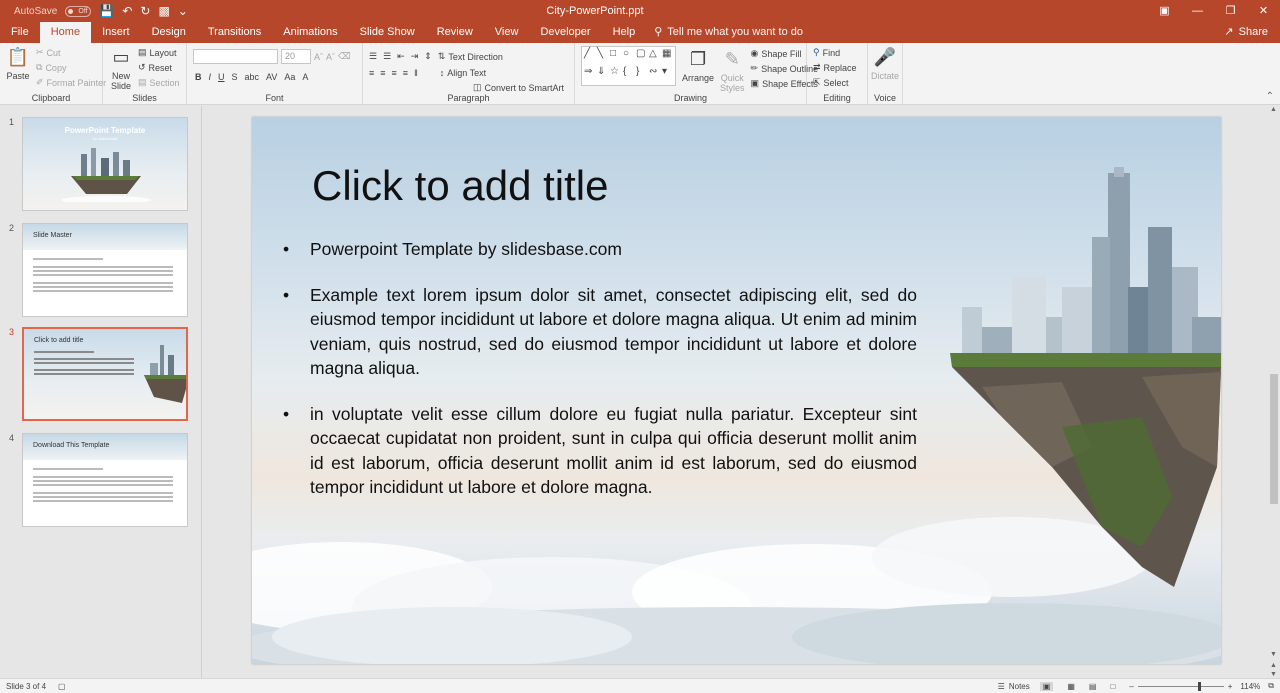 The height and width of the screenshot is (693, 1280). Describe the element at coordinates (641, 57) in the screenshot. I see `rounded-rect-icon: ▢` at that location.